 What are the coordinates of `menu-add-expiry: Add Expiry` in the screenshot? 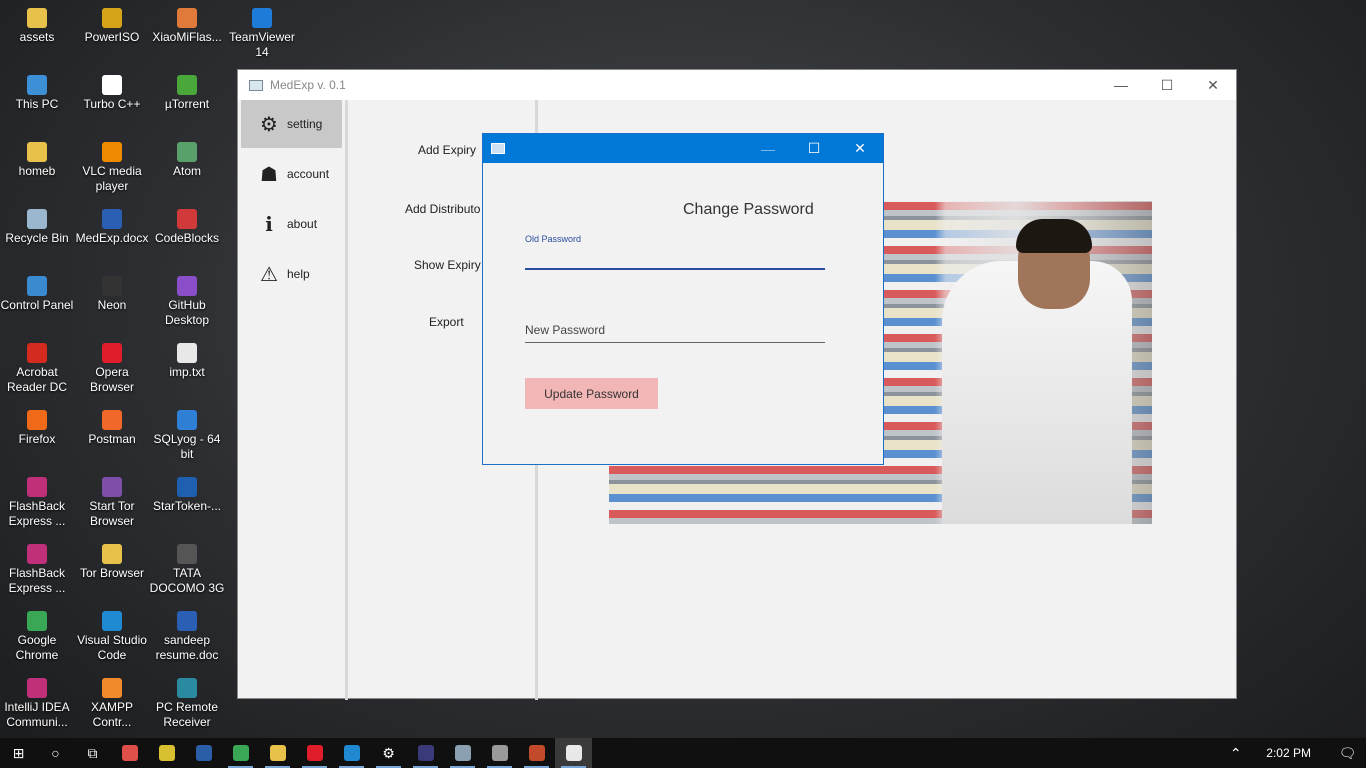 It's located at (447, 150).